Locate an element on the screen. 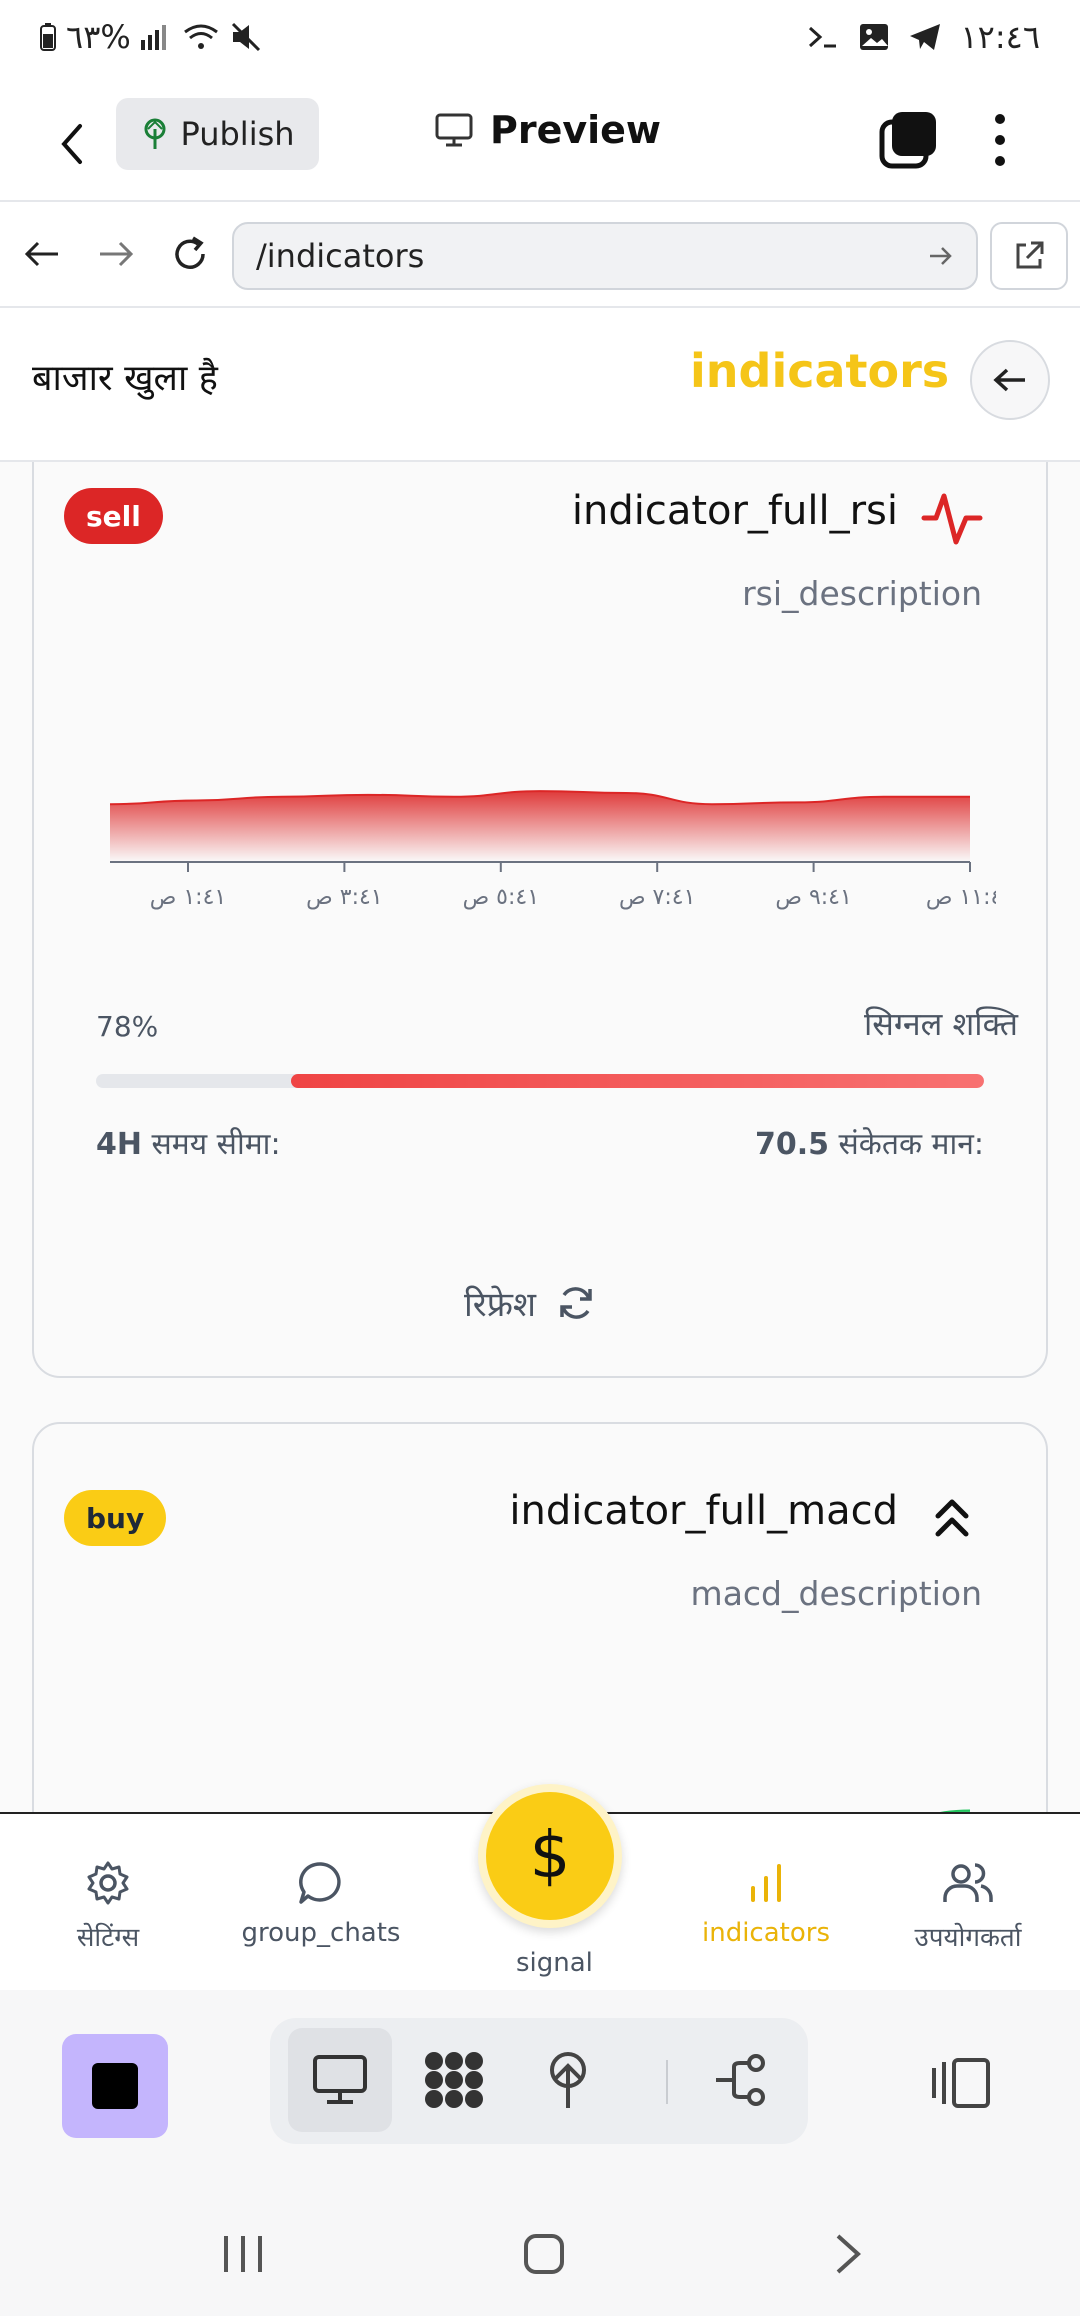  tab-signal-label: signal is located at coordinates (554, 1963).